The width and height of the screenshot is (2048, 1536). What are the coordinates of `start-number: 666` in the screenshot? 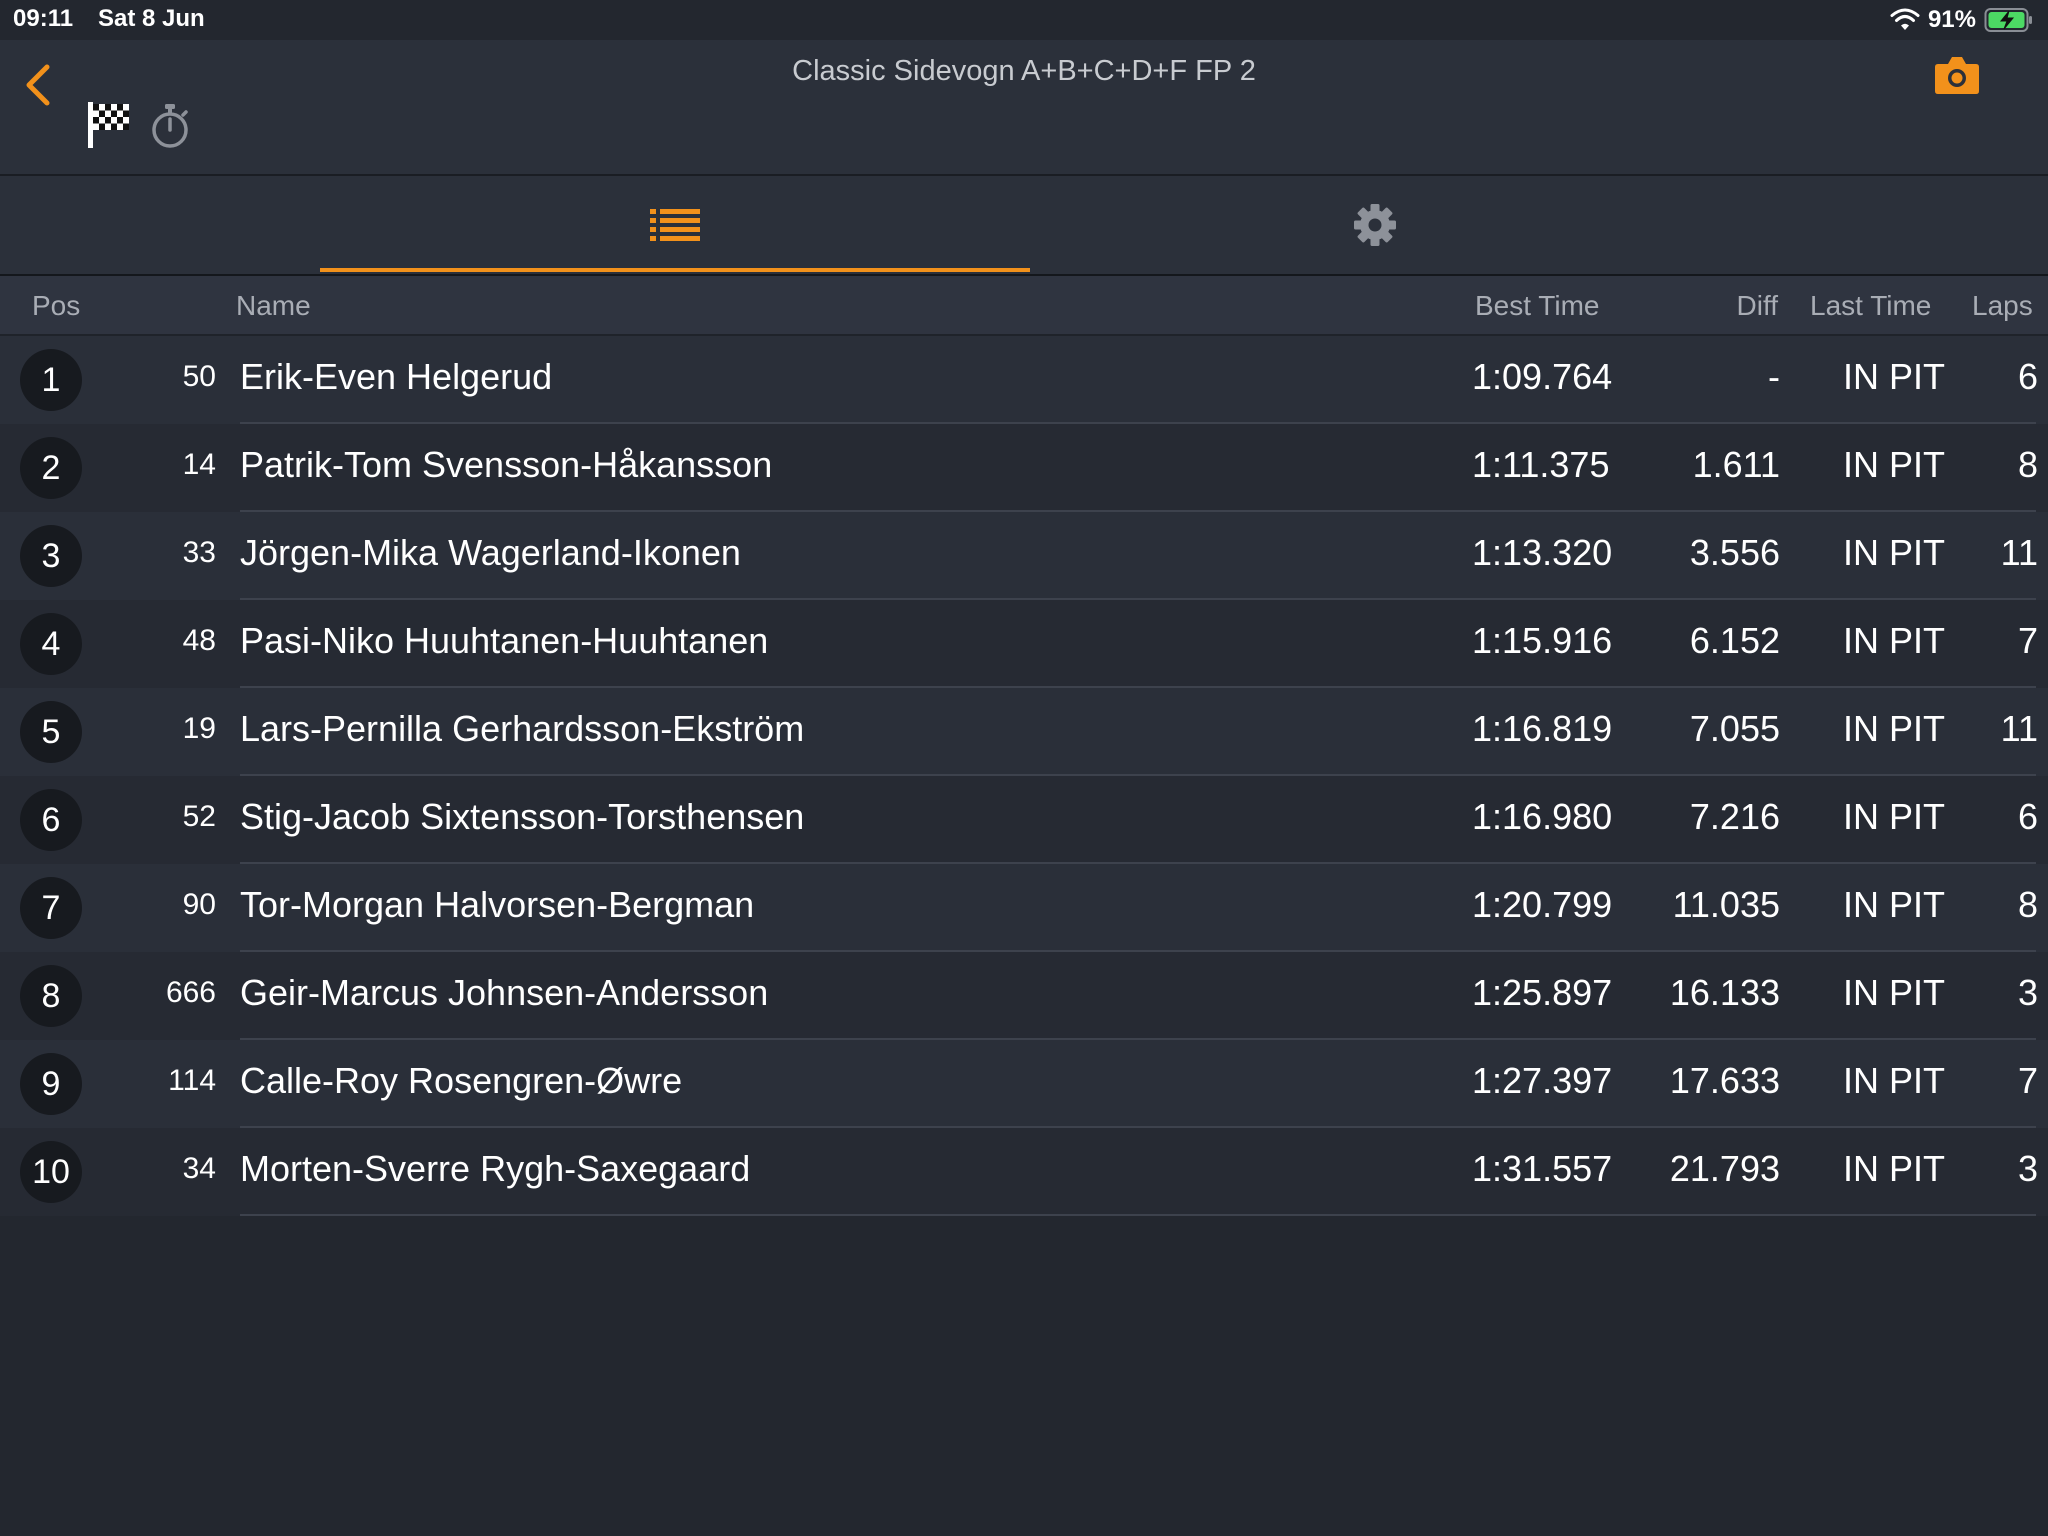 It's located at (190, 992).